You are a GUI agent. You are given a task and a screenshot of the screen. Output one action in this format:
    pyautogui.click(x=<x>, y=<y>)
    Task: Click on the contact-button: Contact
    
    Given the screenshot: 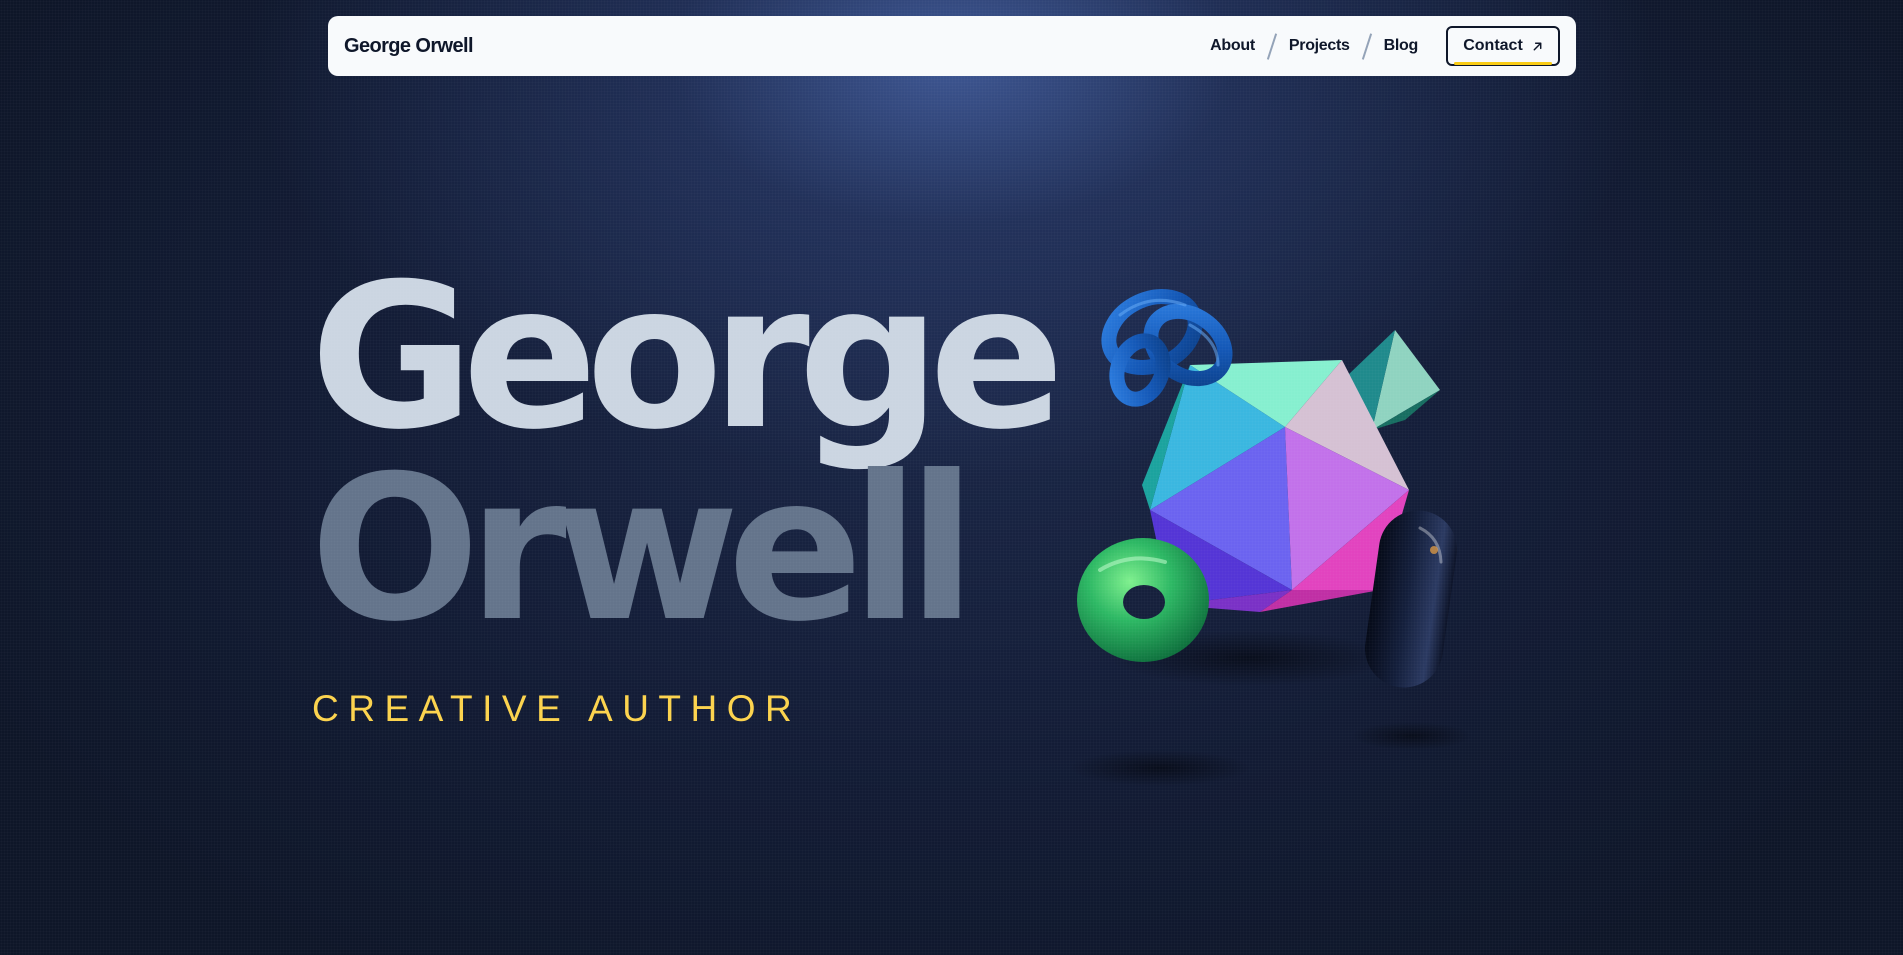 What is the action you would take?
    pyautogui.click(x=1503, y=46)
    